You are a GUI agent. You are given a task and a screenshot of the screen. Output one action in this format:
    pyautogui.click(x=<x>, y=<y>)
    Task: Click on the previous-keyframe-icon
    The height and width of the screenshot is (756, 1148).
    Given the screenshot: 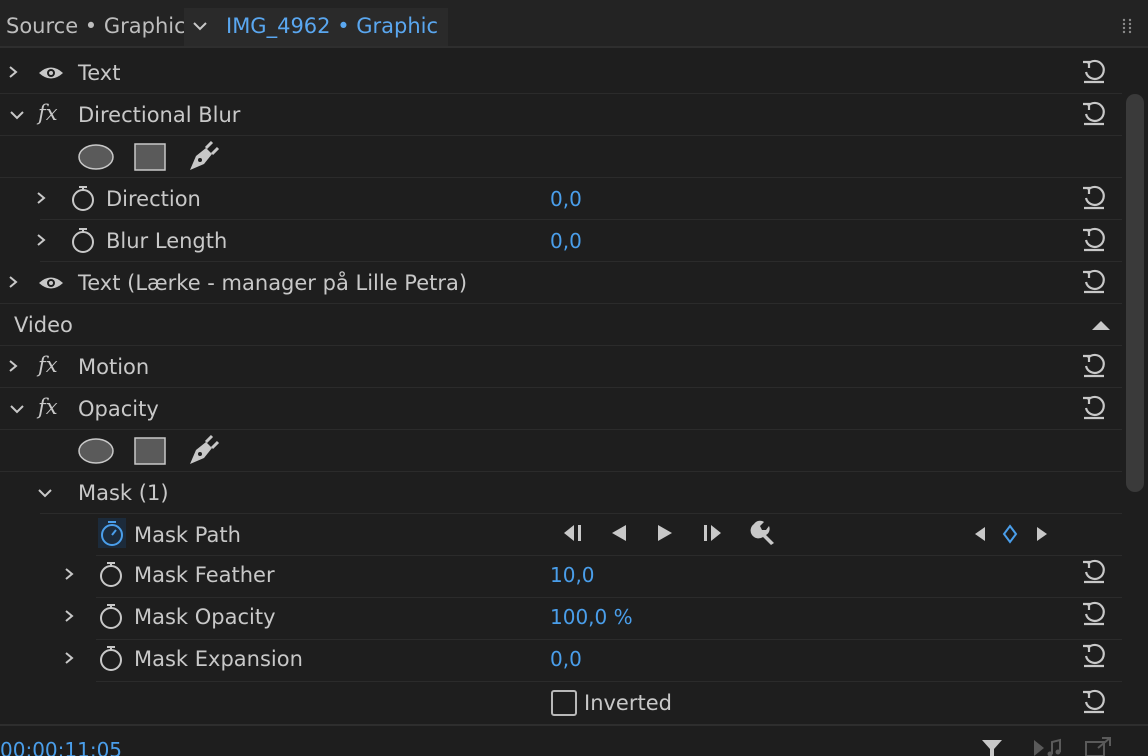 What is the action you would take?
    pyautogui.click(x=980, y=534)
    